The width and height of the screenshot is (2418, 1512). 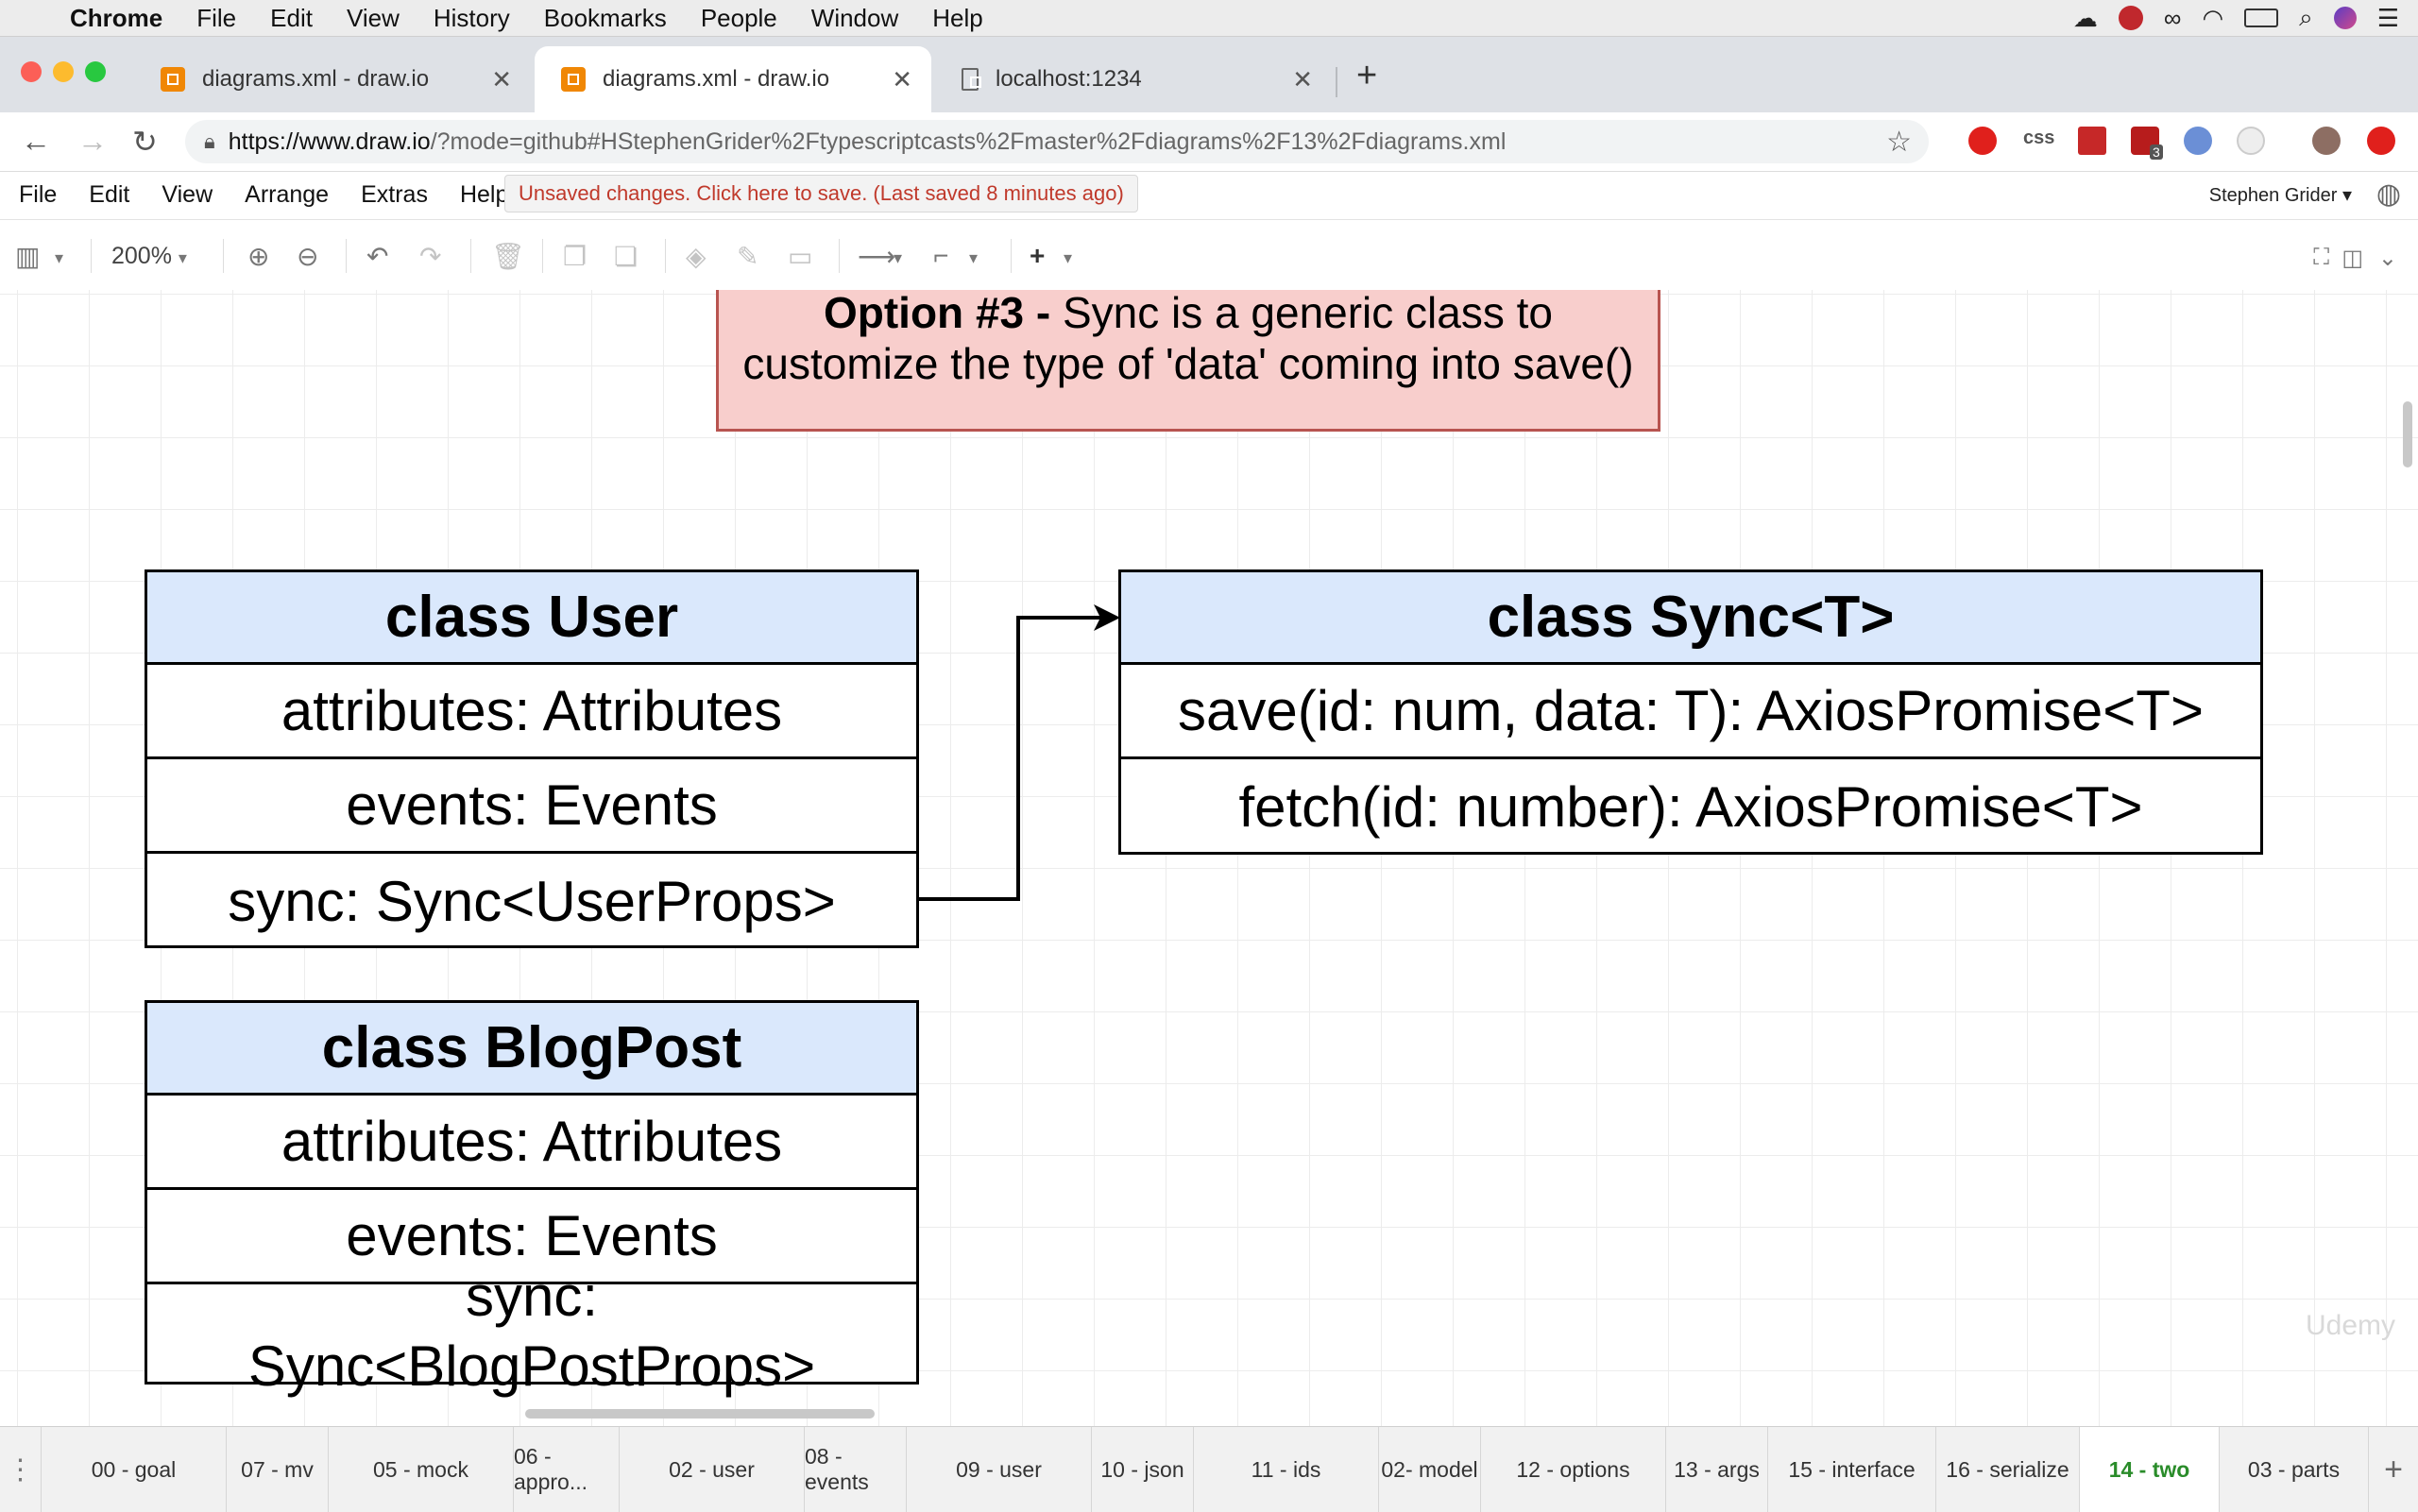 I want to click on minimize-window-icon, so click(x=63, y=71).